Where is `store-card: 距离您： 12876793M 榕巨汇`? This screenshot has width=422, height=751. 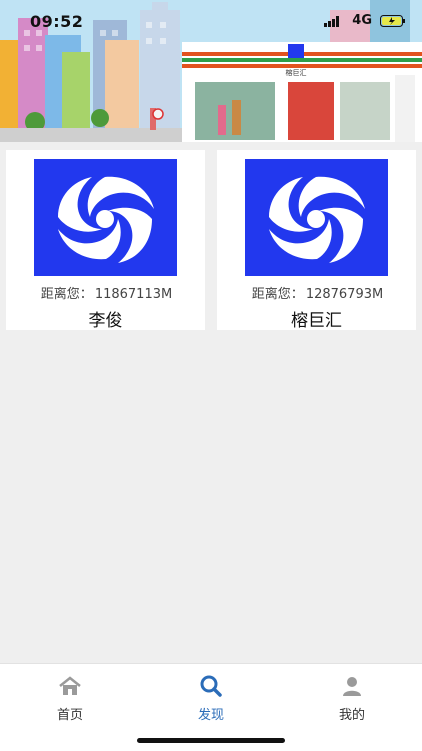 store-card: 距离您： 12876793M 榕巨汇 is located at coordinates (316, 240).